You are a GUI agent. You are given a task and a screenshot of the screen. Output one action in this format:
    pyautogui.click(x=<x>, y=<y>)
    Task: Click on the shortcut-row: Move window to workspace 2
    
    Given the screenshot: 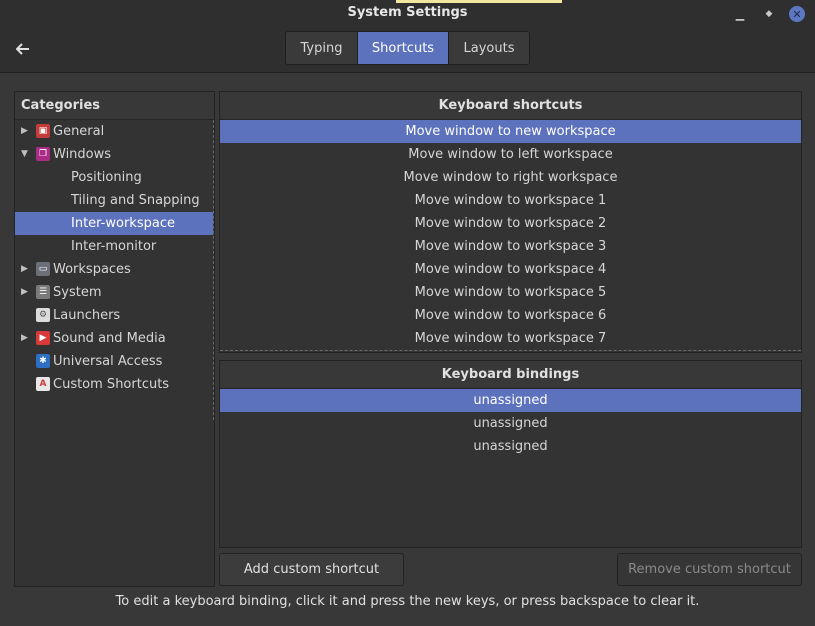 What is the action you would take?
    pyautogui.click(x=510, y=223)
    